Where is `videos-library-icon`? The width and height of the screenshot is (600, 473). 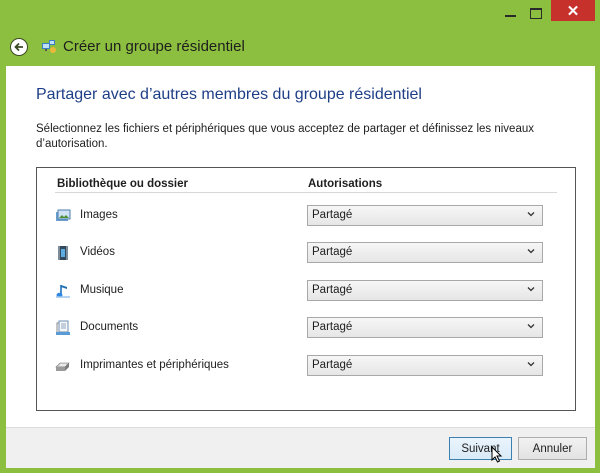 videos-library-icon is located at coordinates (63, 253).